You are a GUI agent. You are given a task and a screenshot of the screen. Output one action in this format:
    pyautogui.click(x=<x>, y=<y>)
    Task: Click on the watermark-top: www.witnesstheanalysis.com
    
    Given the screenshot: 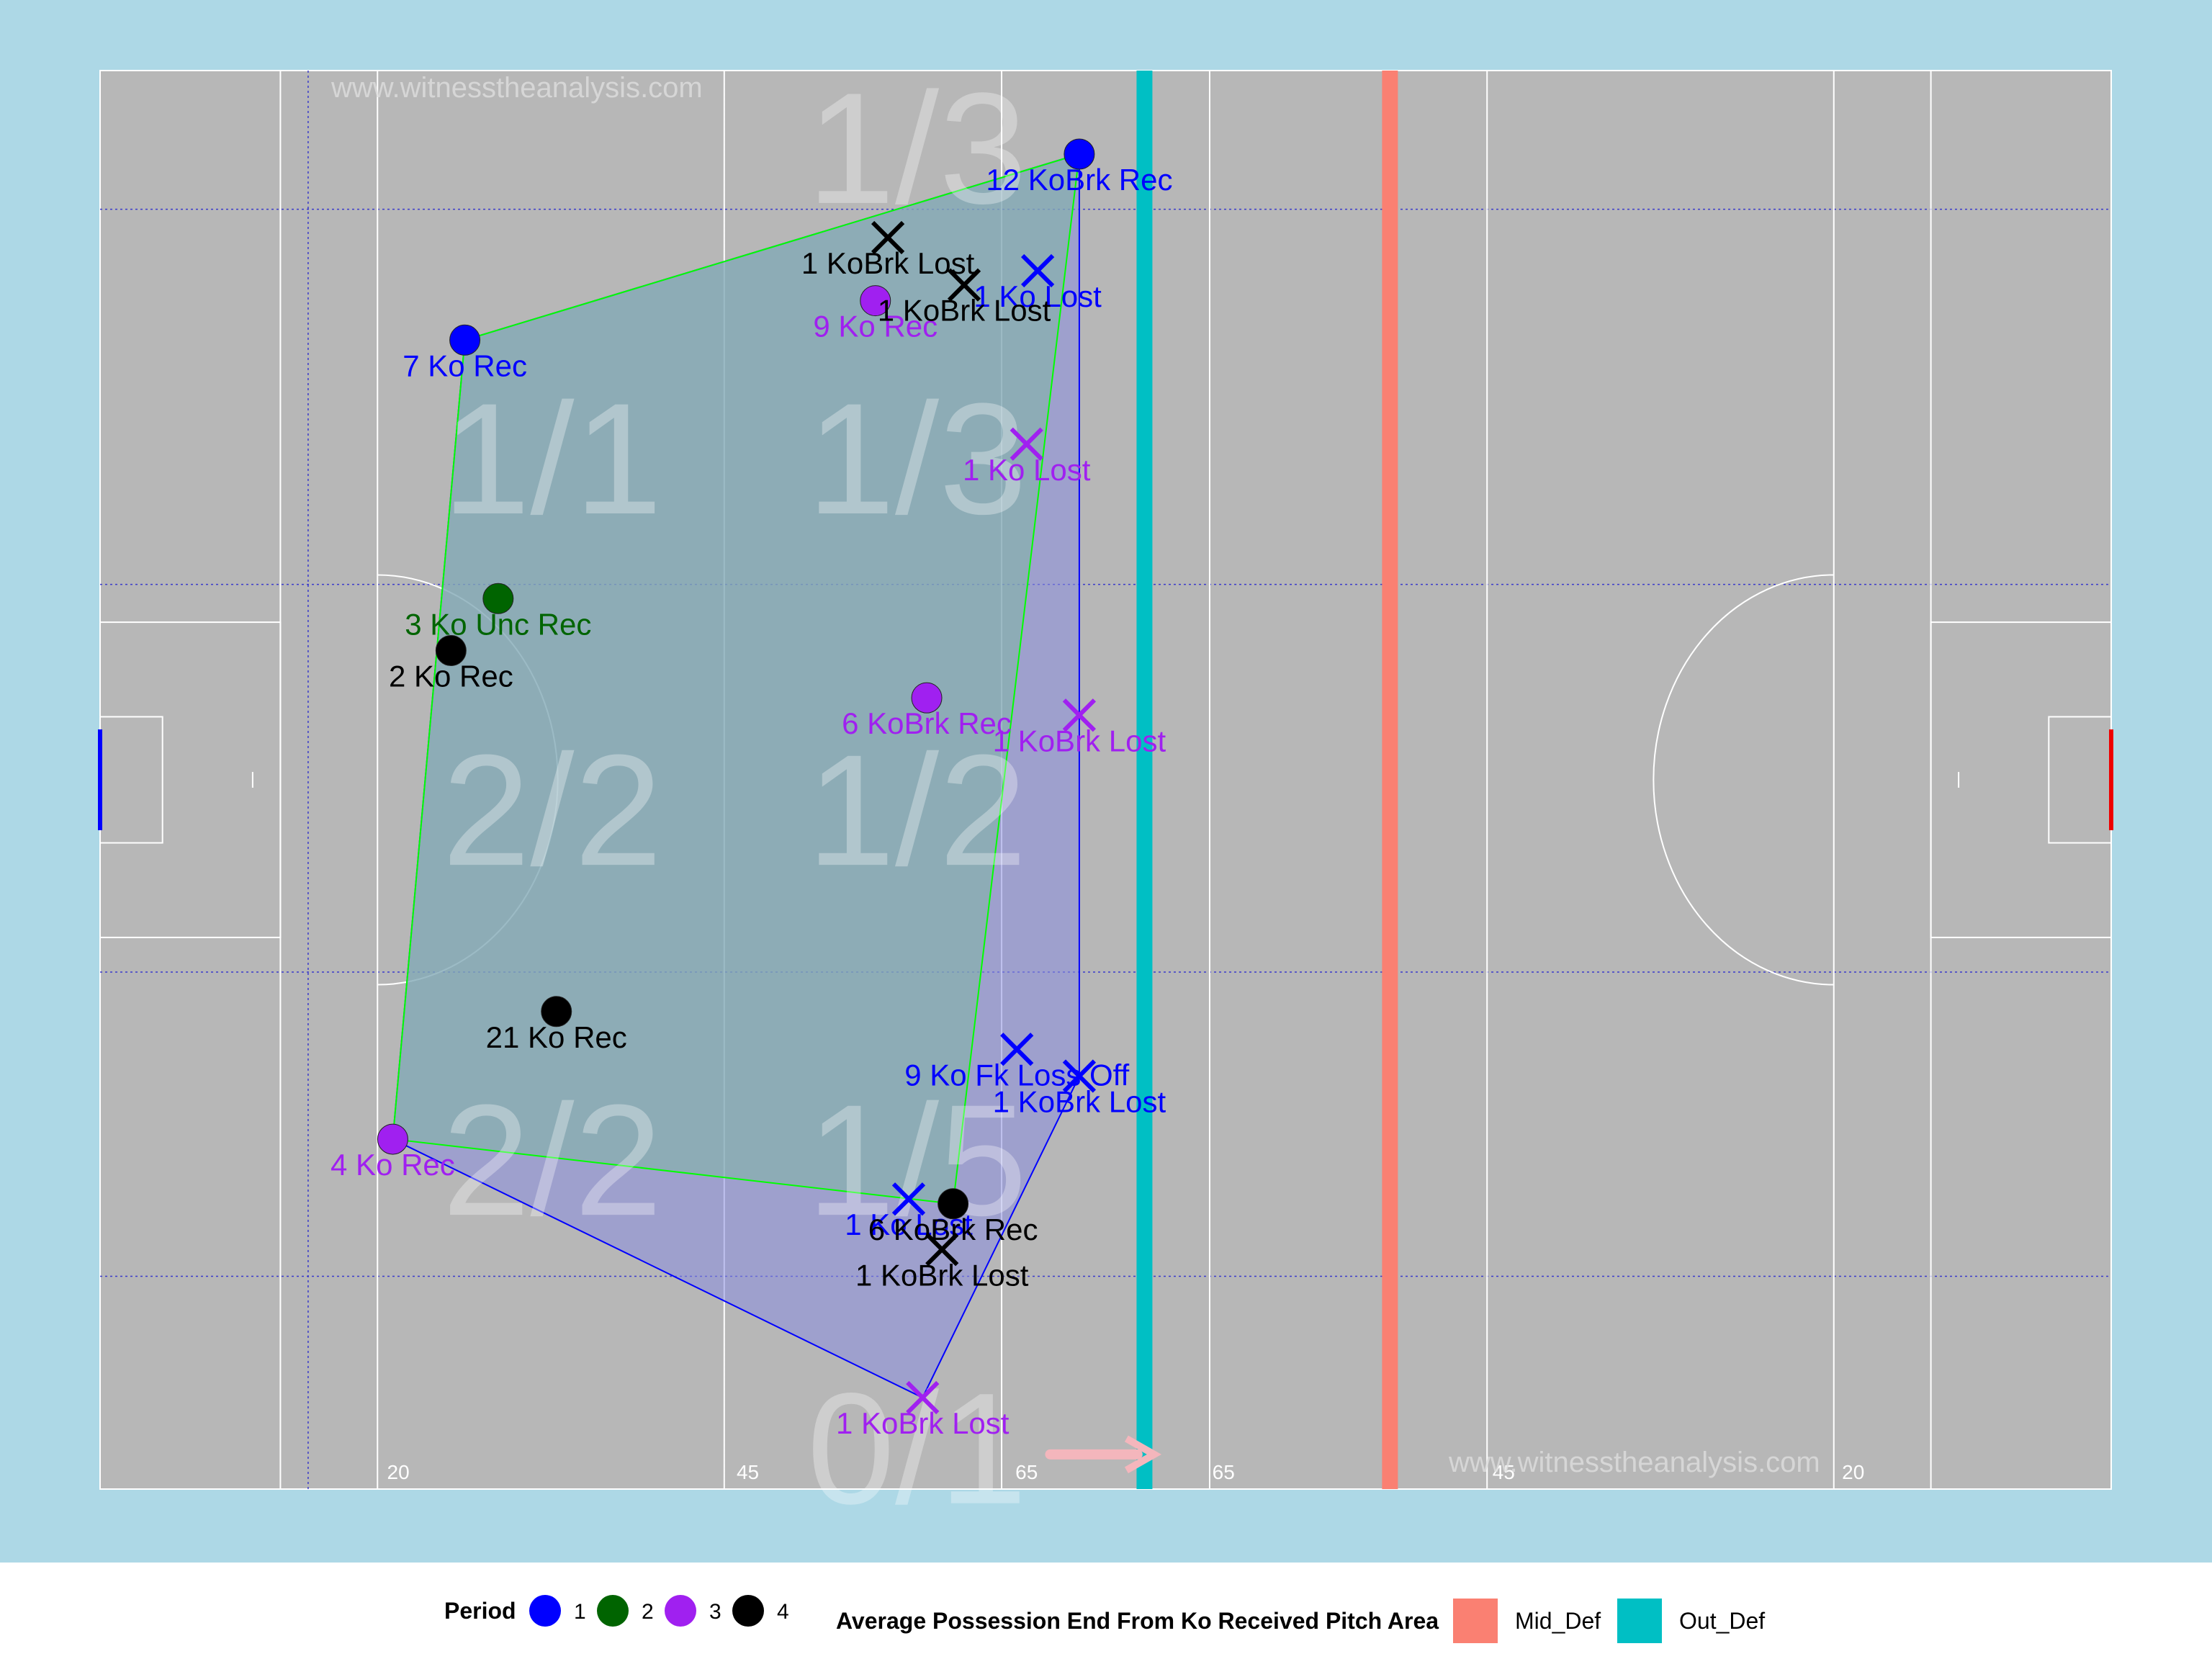 What is the action you would take?
    pyautogui.click(x=517, y=88)
    